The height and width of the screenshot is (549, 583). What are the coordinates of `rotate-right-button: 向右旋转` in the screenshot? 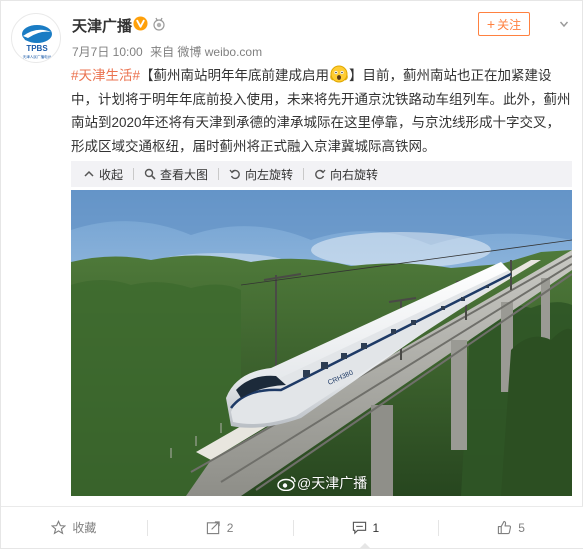 It's located at (346, 174).